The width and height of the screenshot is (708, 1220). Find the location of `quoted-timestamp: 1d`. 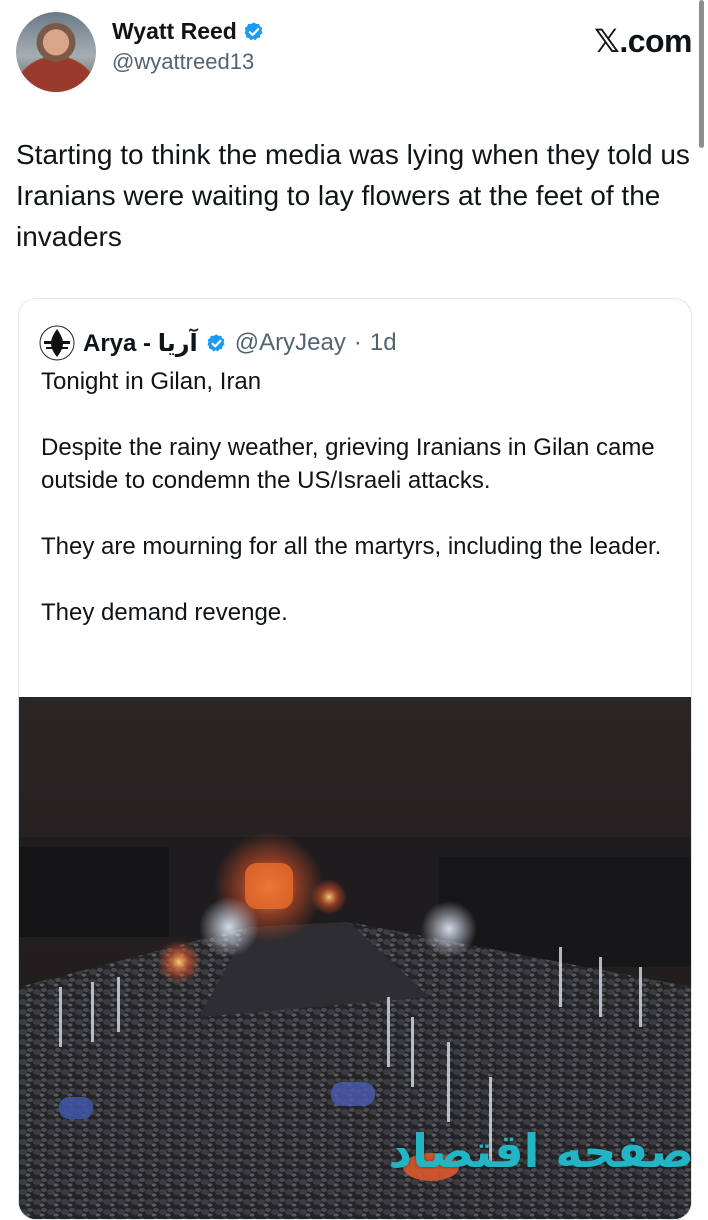

quoted-timestamp: 1d is located at coordinates (383, 343).